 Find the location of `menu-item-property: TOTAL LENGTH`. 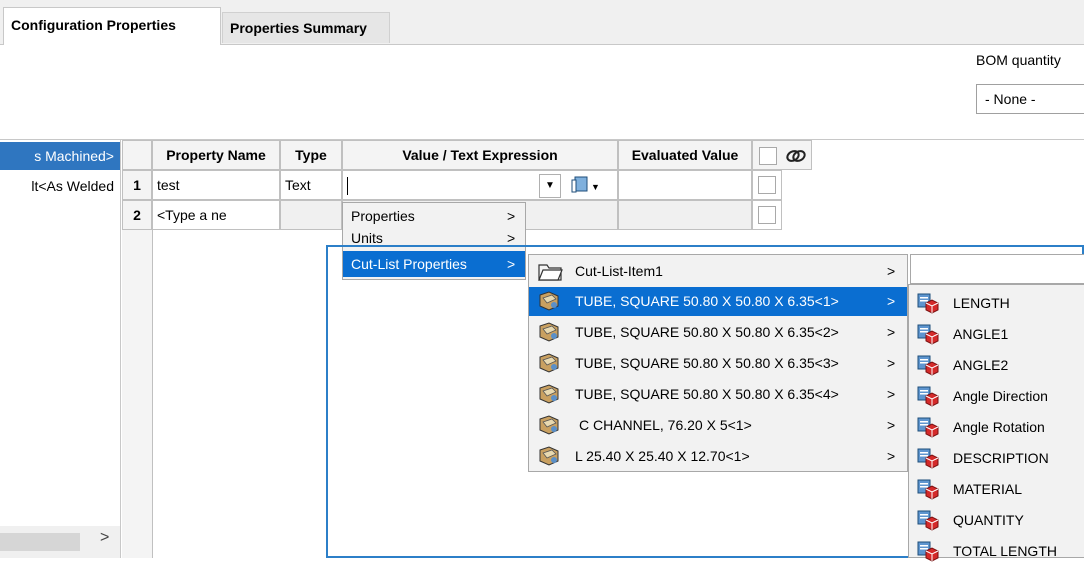

menu-item-property: TOTAL LENGTH is located at coordinates (996, 551).